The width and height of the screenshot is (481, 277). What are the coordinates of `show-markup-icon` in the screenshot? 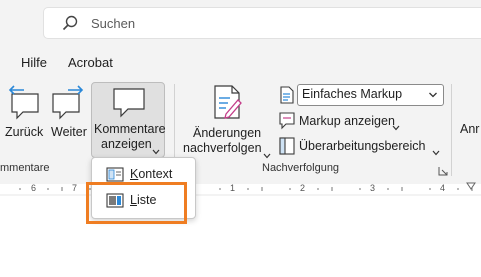 It's located at (287, 123).